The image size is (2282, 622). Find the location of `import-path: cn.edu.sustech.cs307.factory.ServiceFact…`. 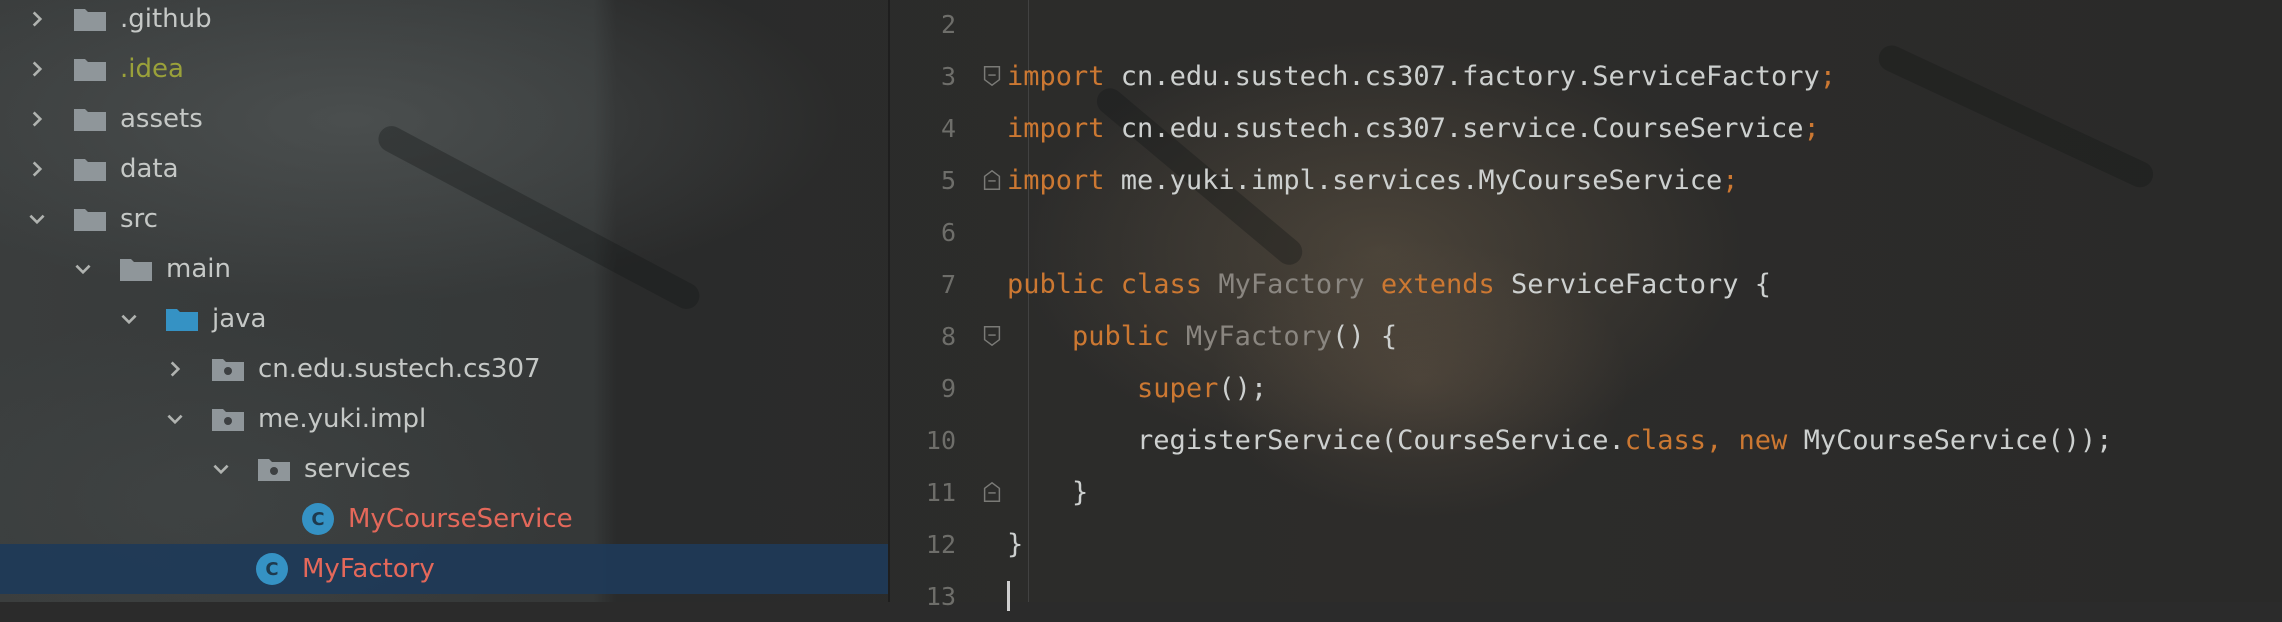

import-path: cn.edu.sustech.cs307.factory.ServiceFact… is located at coordinates (1462, 76).